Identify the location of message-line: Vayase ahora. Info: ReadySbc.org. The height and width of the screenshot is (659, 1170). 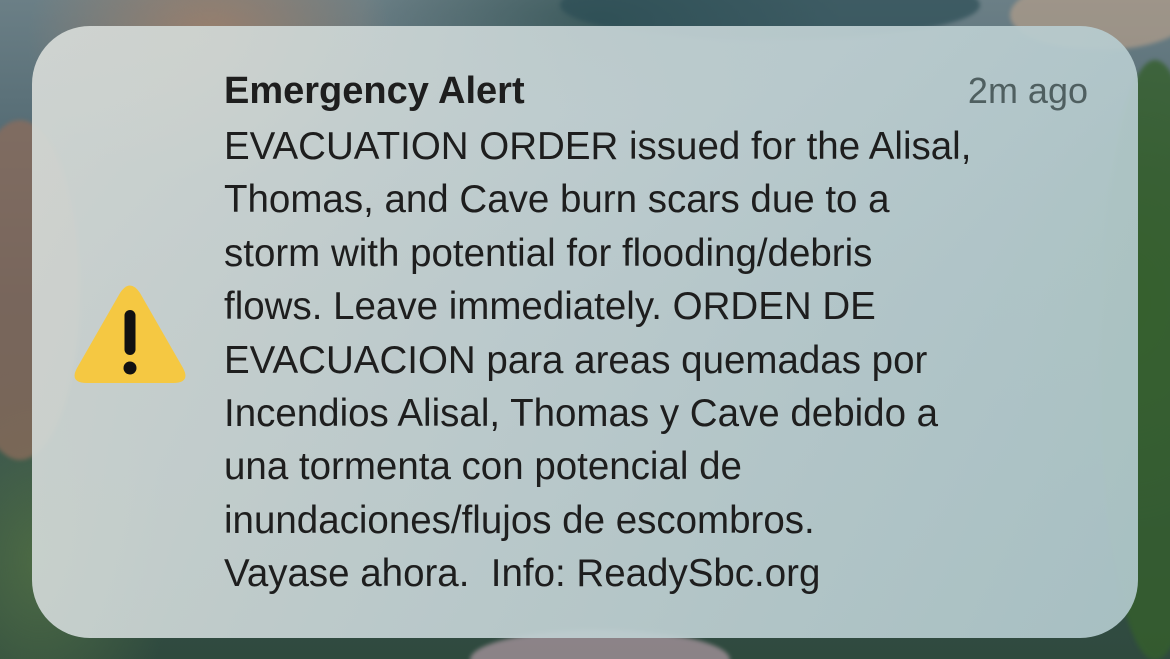
(522, 574).